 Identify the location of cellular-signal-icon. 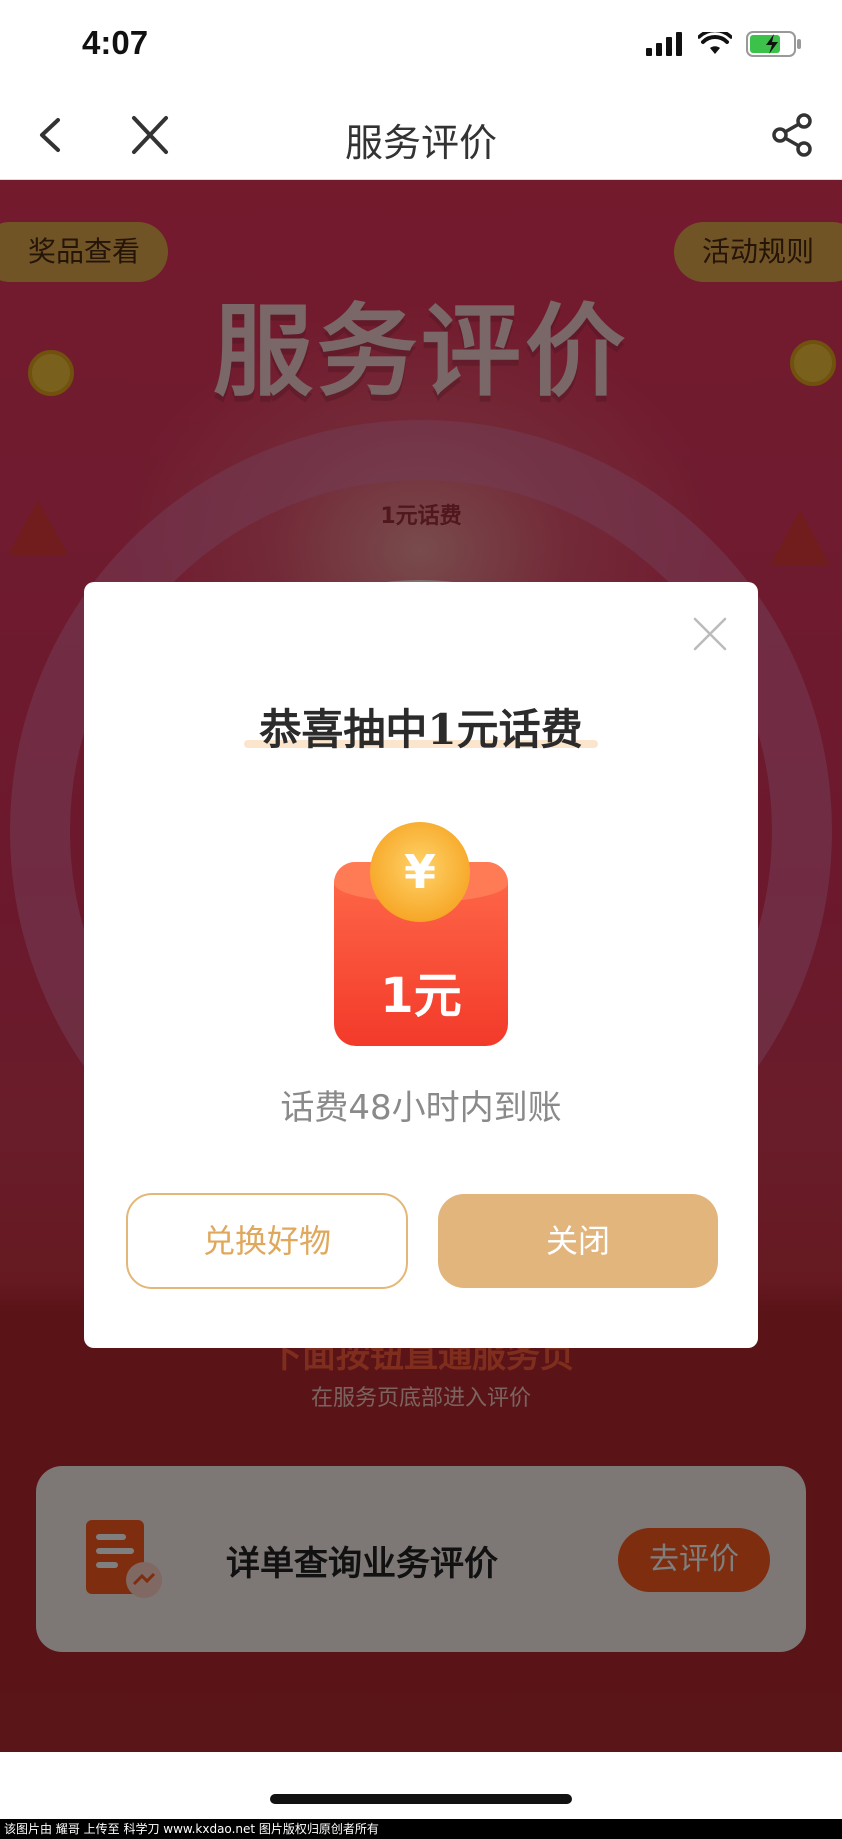
(664, 44).